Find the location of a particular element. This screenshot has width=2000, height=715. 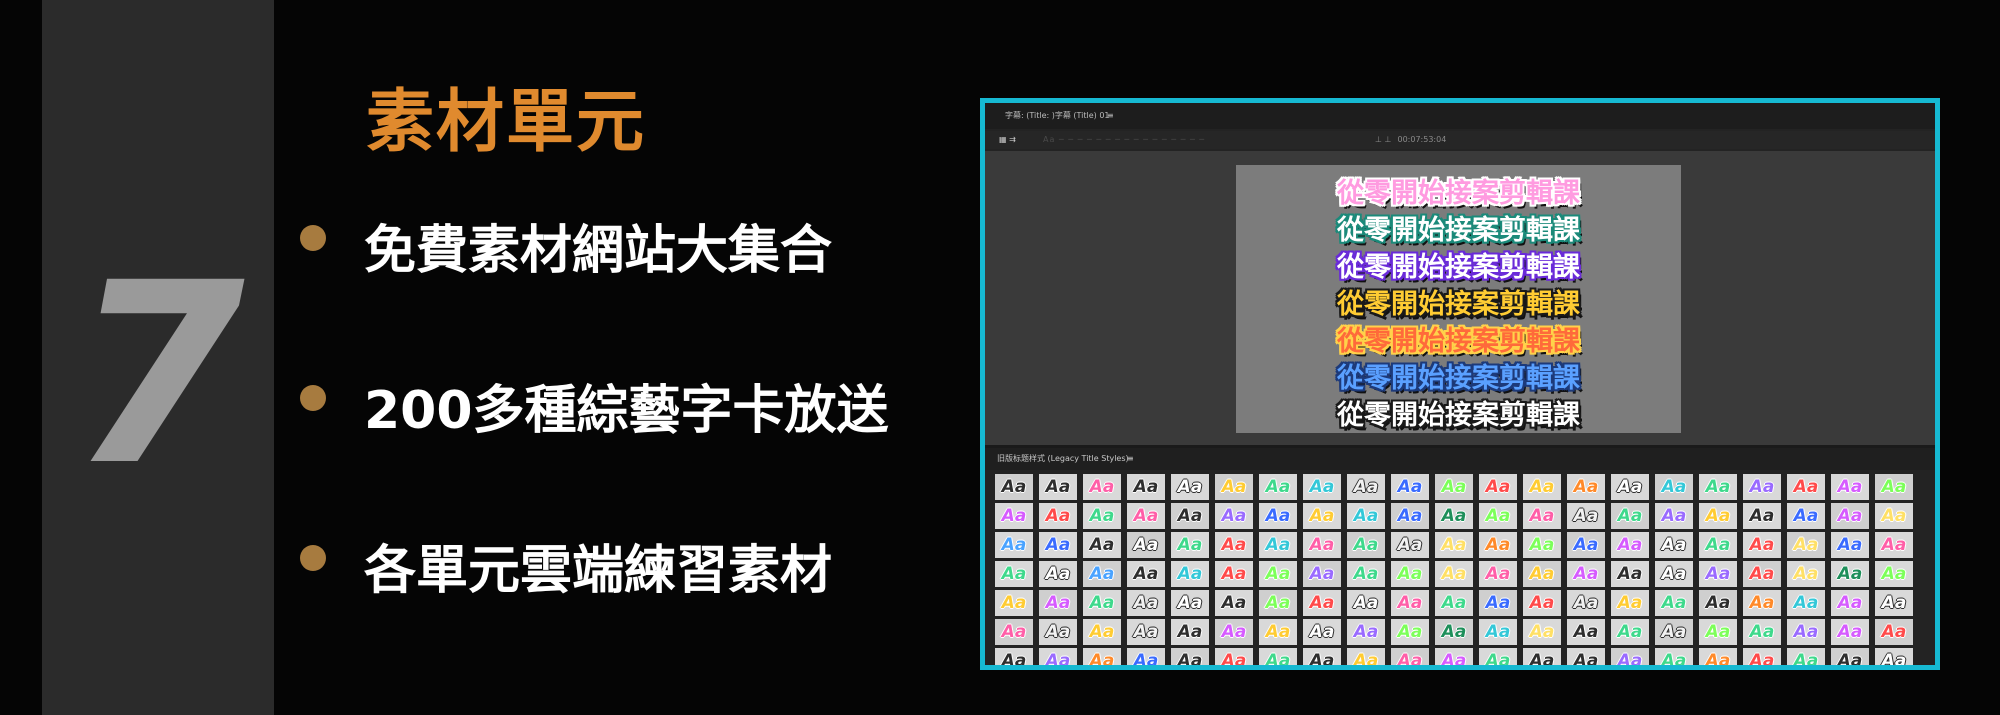

align-icon: ⊥ ⊥ is located at coordinates (1383, 139).